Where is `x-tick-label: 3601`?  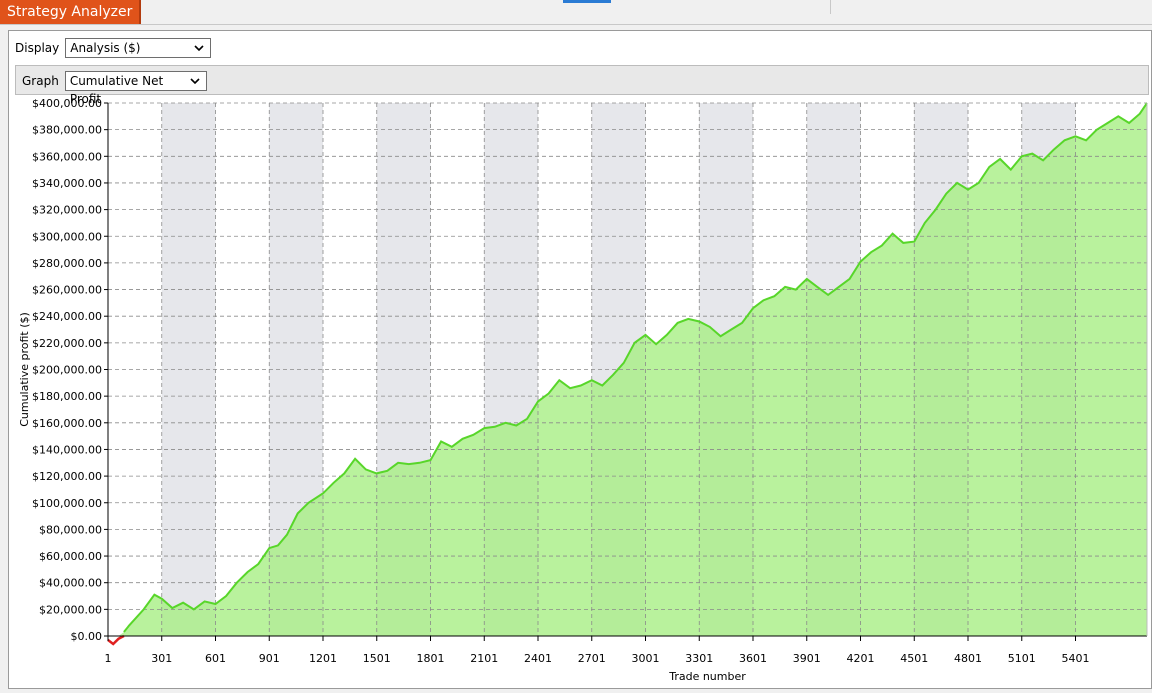 x-tick-label: 3601 is located at coordinates (753, 658).